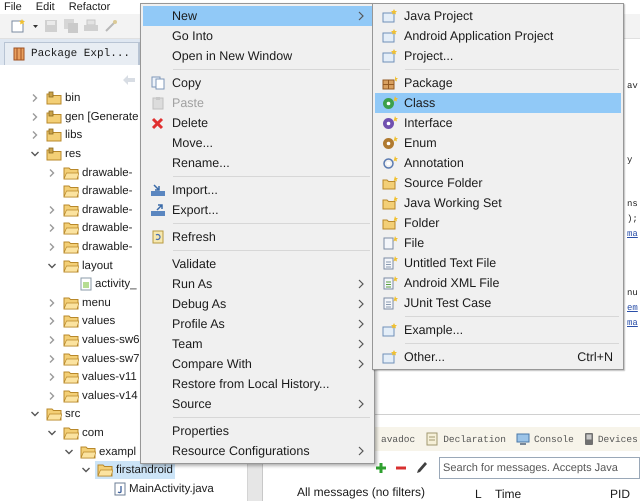 This screenshot has width=640, height=501. What do you see at coordinates (108, 284) in the screenshot?
I see `tree-item: activity_` at bounding box center [108, 284].